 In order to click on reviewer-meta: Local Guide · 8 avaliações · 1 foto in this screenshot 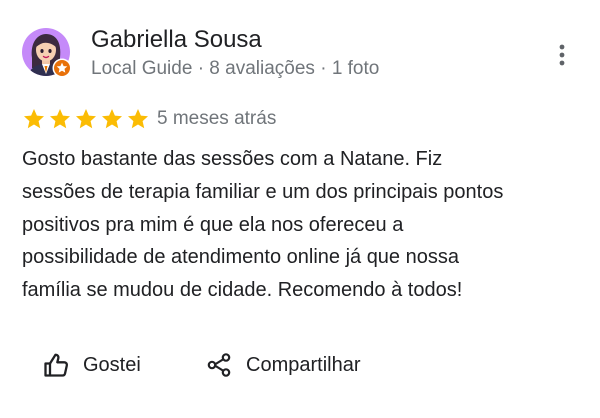, I will do `click(235, 69)`.